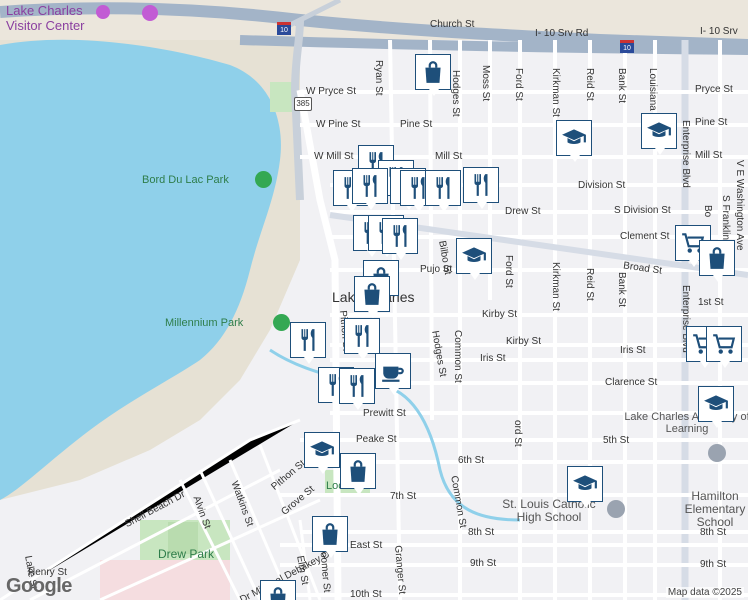  I want to click on label-reid-st: Reid St, so click(589, 84).